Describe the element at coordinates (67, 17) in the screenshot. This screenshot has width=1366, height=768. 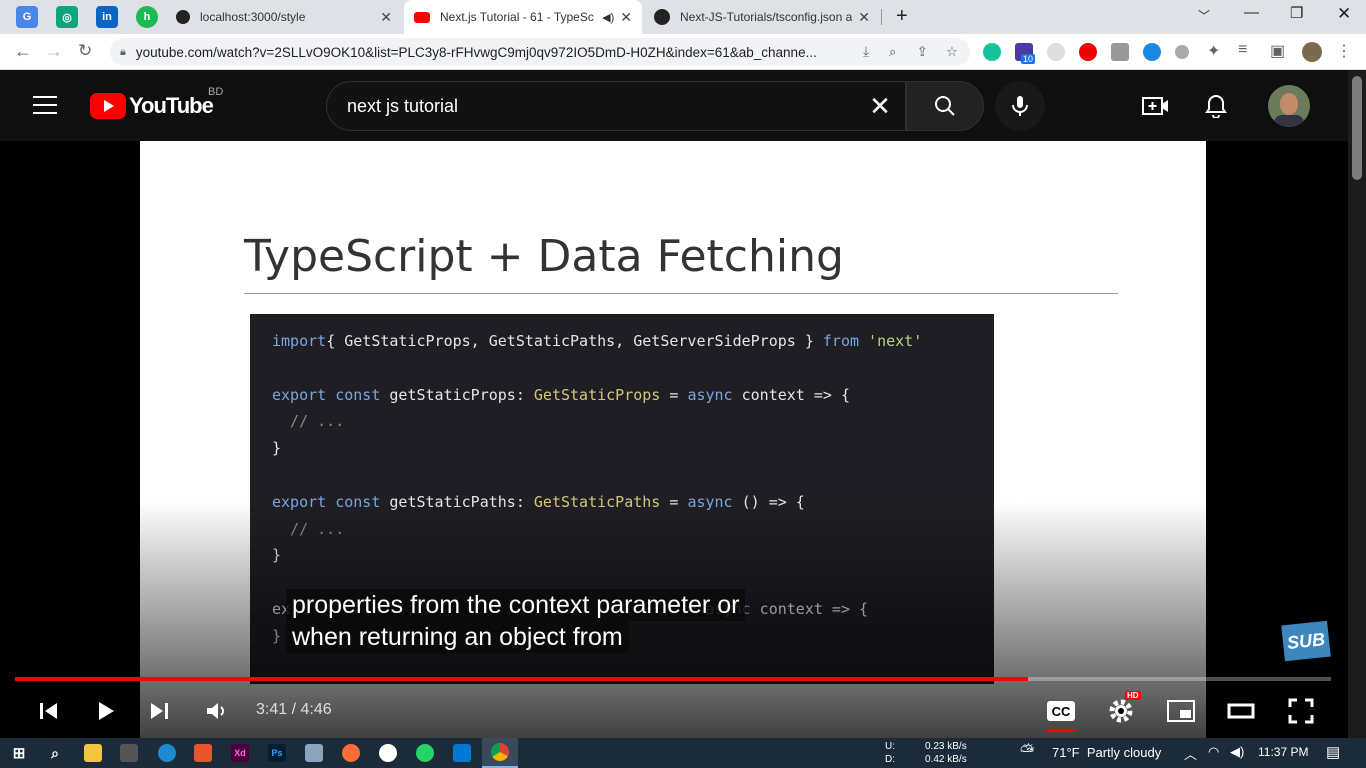
I see `pinned-tab-chatgpt: ◎` at that location.